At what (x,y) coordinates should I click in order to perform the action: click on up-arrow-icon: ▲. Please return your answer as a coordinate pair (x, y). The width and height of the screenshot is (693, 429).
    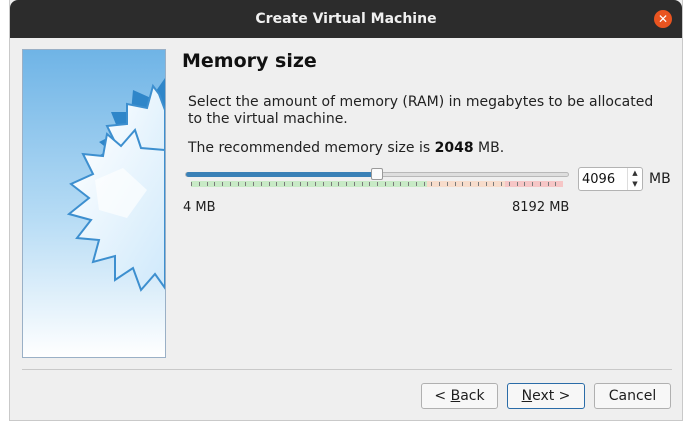
    Looking at the image, I should click on (634, 173).